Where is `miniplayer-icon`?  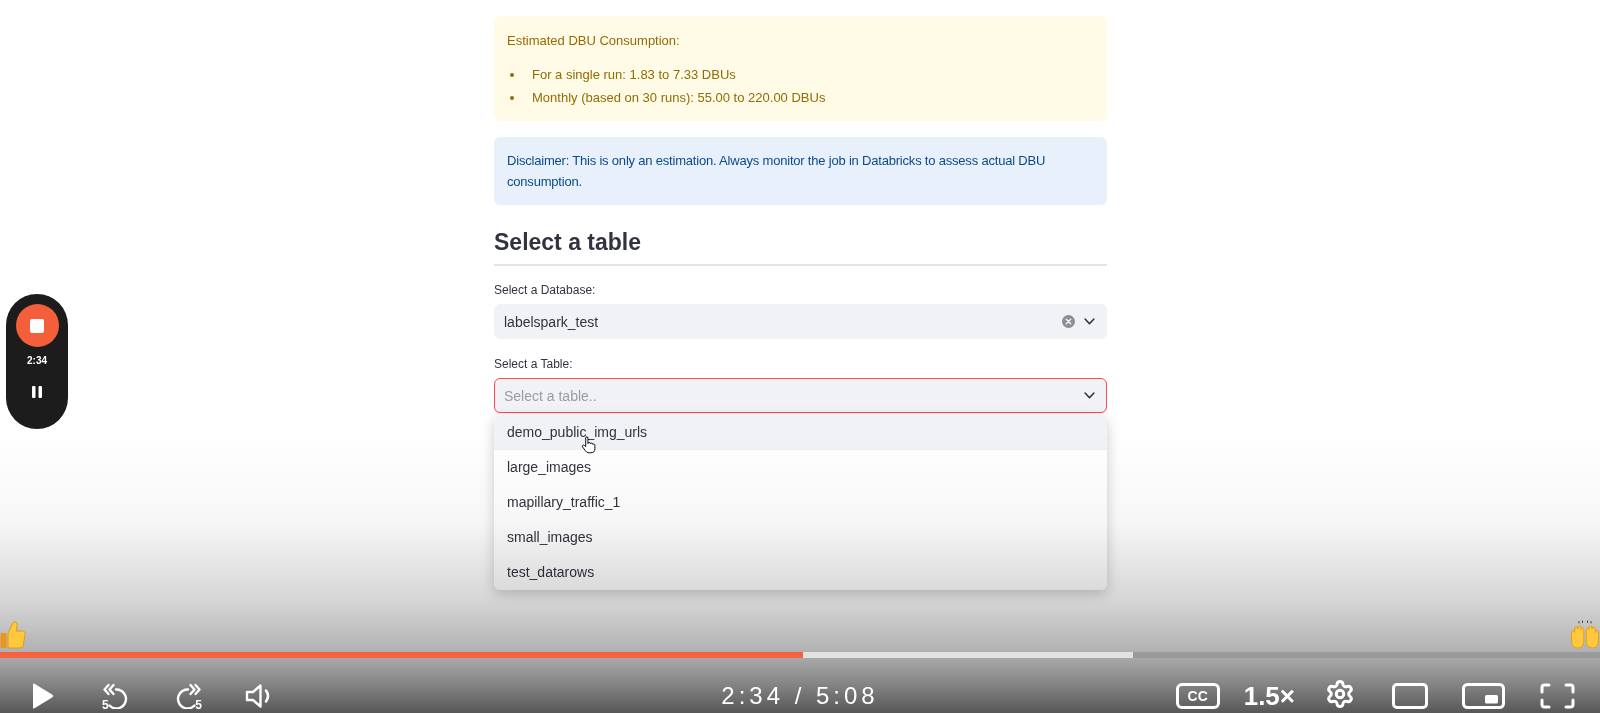 miniplayer-icon is located at coordinates (1483, 696).